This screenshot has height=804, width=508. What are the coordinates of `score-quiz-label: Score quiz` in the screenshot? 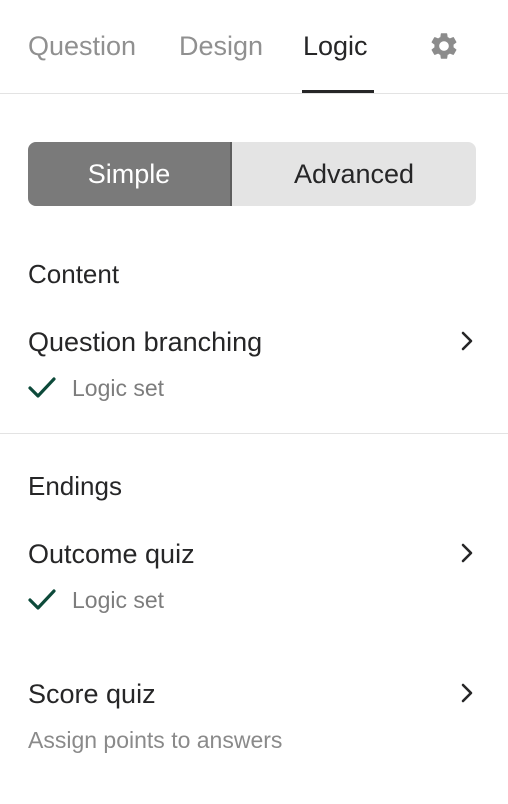 It's located at (92, 694).